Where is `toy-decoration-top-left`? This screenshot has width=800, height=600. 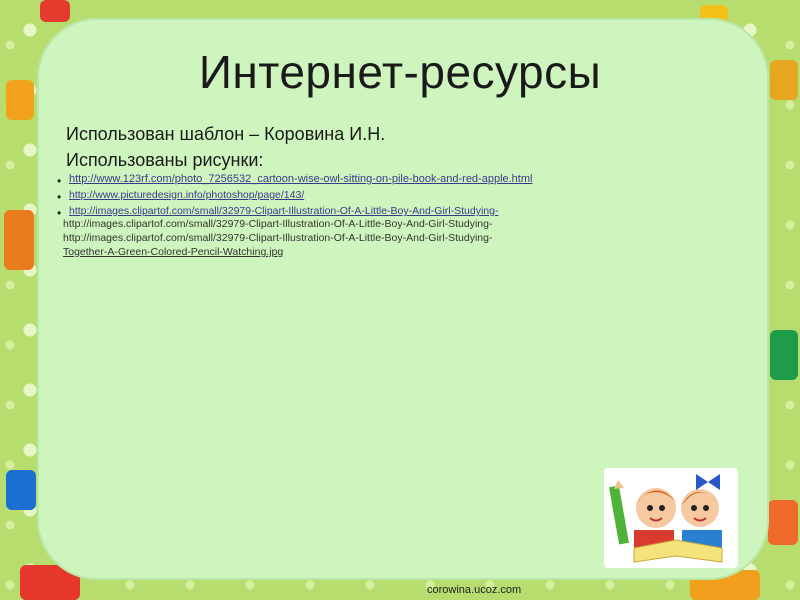 toy-decoration-top-left is located at coordinates (55, 11).